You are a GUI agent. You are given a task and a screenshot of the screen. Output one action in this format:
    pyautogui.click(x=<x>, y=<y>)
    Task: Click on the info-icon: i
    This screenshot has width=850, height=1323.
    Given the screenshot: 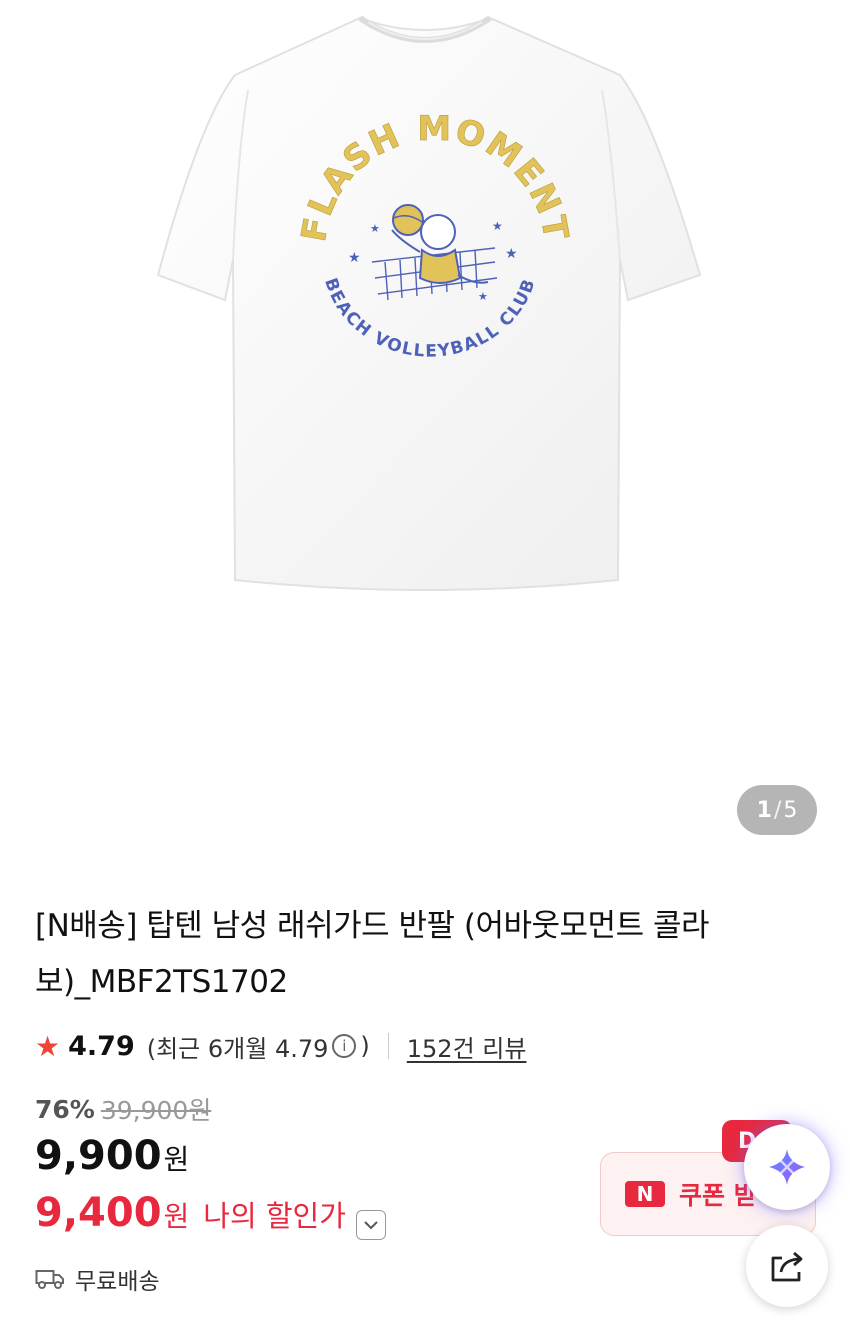 What is the action you would take?
    pyautogui.click(x=344, y=1046)
    